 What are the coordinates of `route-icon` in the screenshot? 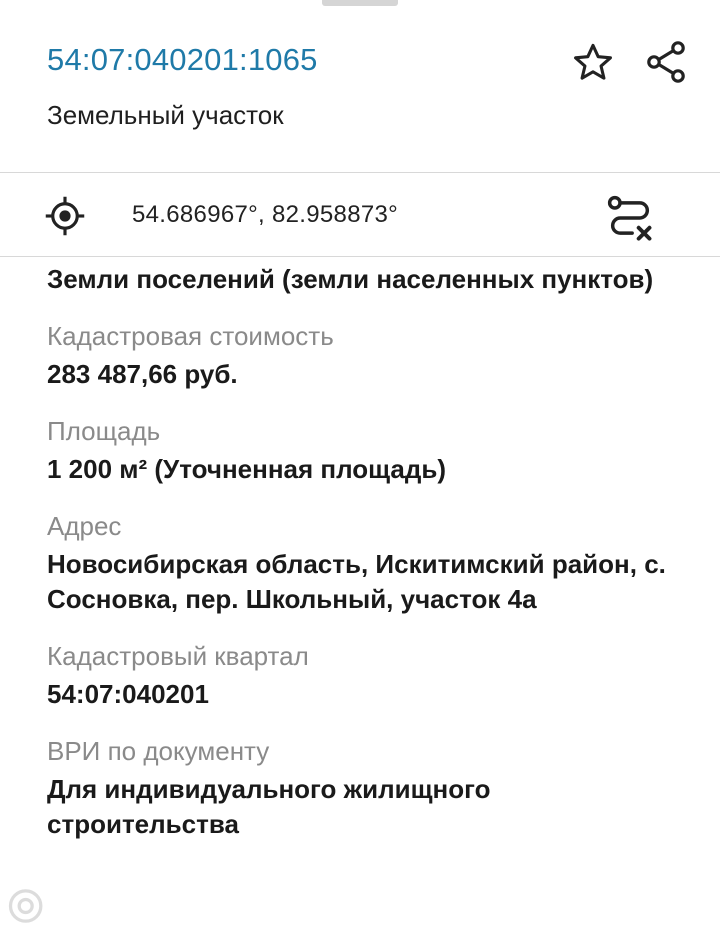 It's located at (630, 218).